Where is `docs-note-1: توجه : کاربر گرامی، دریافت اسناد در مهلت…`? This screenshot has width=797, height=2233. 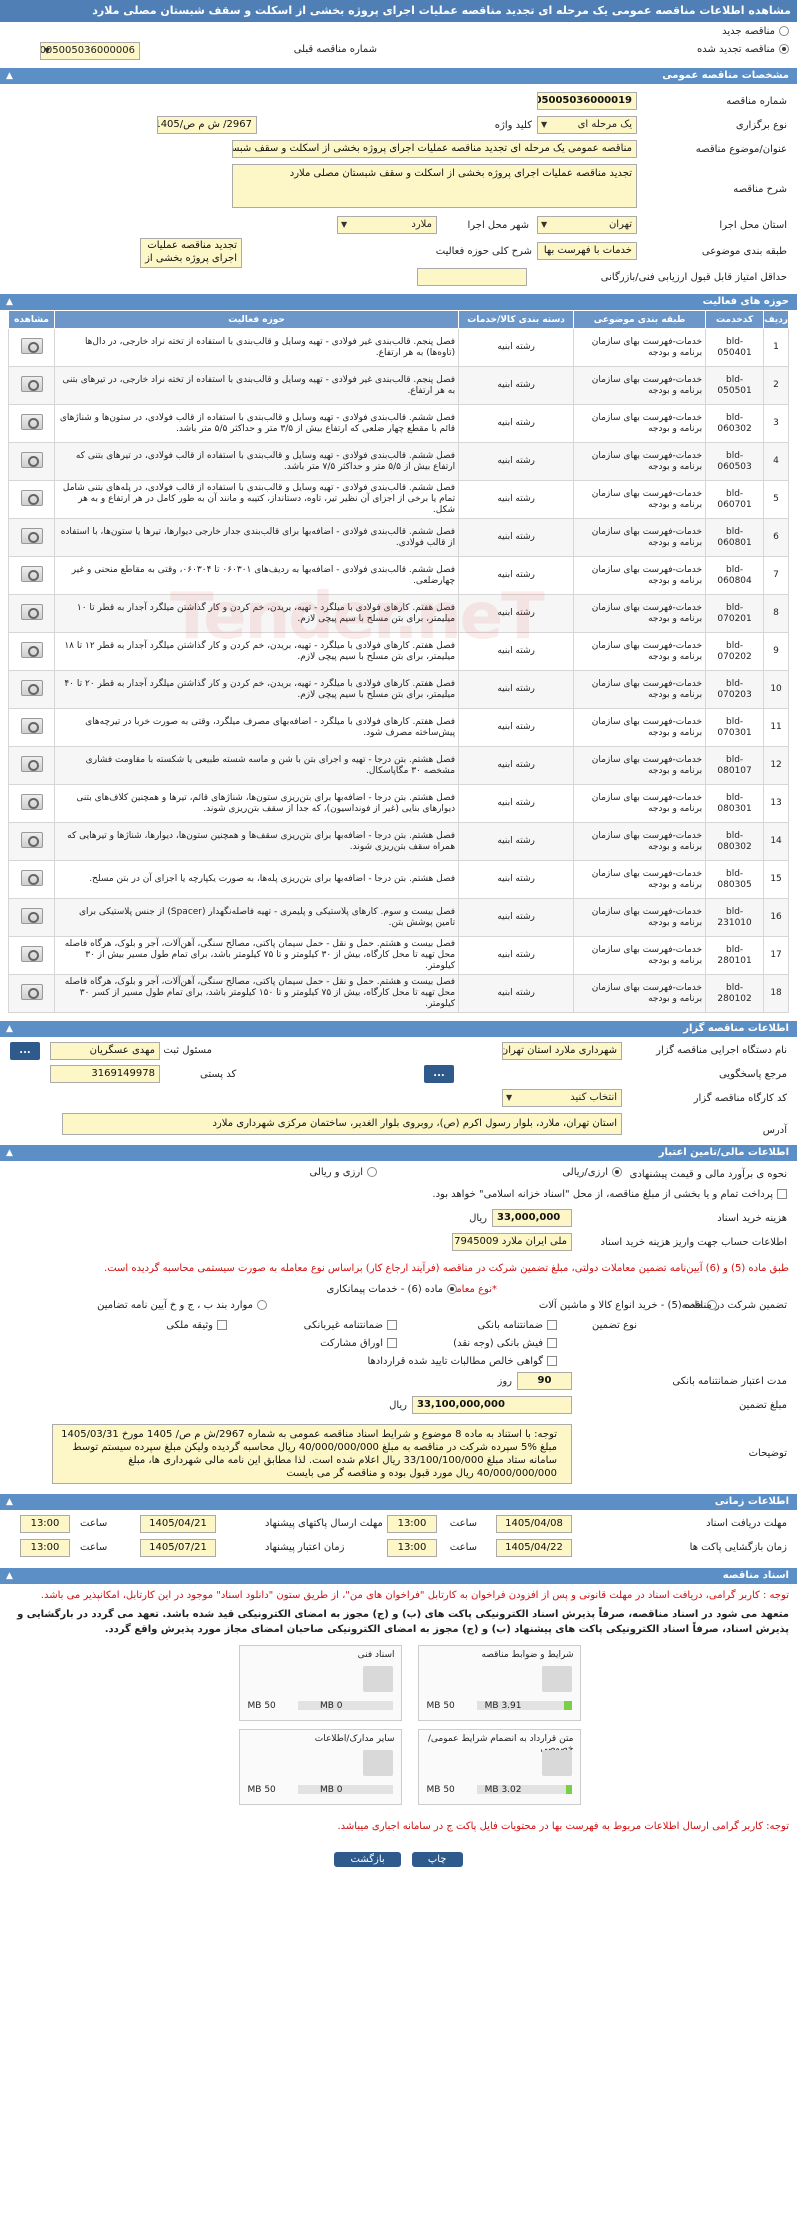
docs-note-1: توجه : کاربر گرامی، دریافت اسناد در مهلت… is located at coordinates (414, 1595).